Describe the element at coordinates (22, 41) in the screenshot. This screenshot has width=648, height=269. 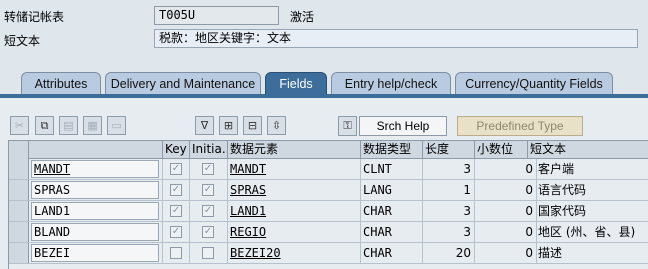
I see `short-text-label: 短文本` at that location.